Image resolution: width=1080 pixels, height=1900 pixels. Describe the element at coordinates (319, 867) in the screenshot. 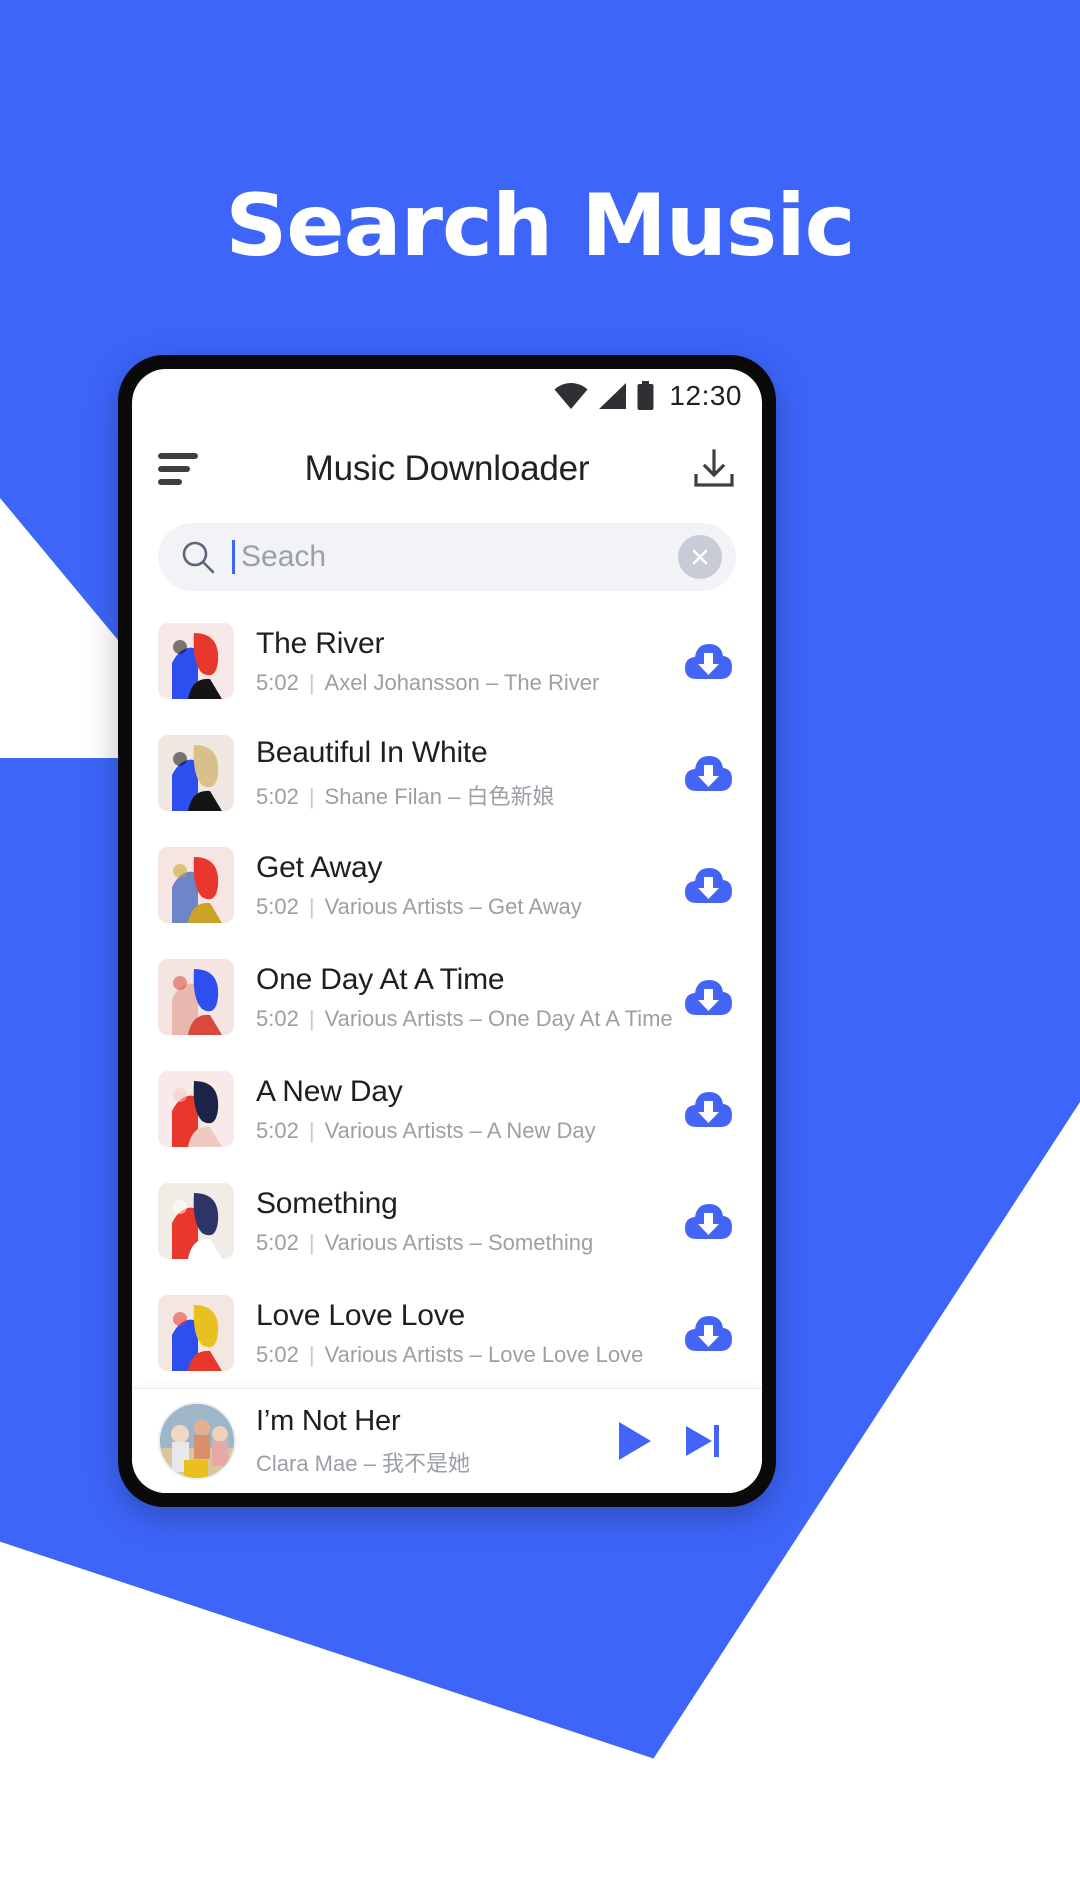

I see `song-title: Get Away` at that location.